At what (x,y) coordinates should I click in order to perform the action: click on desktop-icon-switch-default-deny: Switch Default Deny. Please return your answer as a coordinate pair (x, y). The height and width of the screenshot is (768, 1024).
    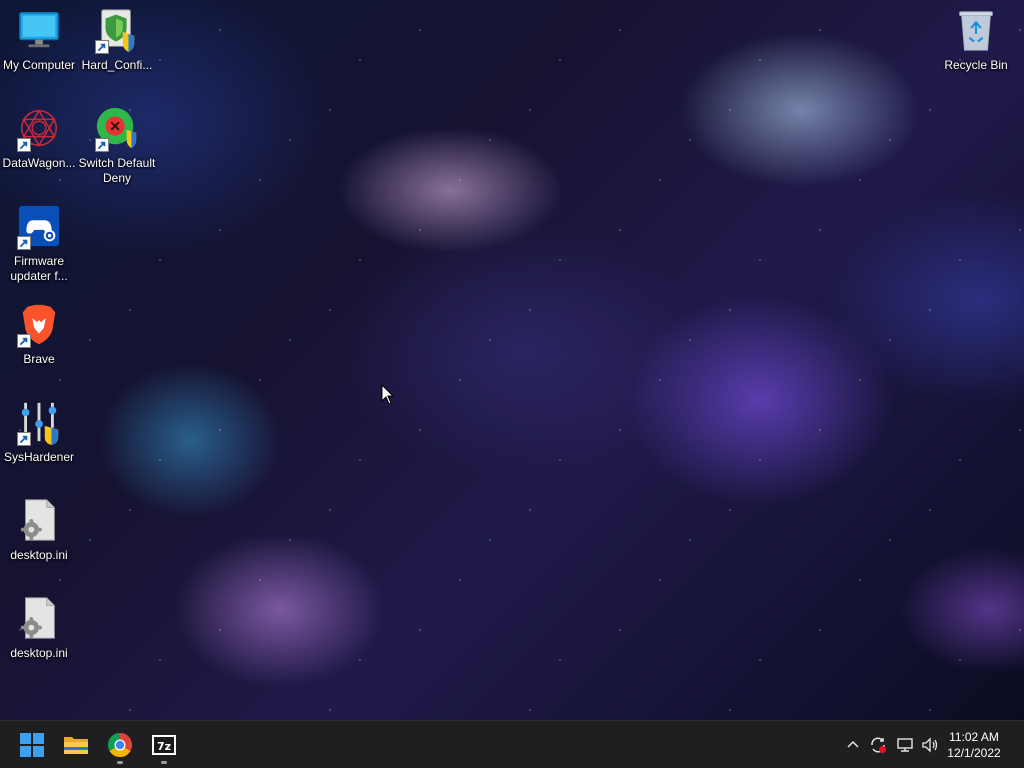
    Looking at the image, I should click on (117, 145).